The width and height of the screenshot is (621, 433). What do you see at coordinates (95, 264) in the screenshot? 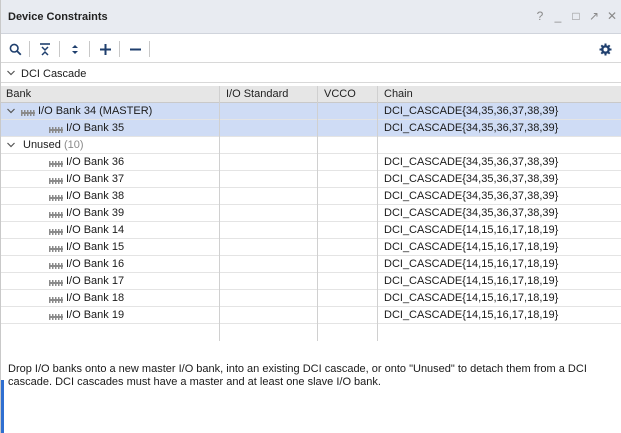
I see `bank-cell: I/O Bank 16` at bounding box center [95, 264].